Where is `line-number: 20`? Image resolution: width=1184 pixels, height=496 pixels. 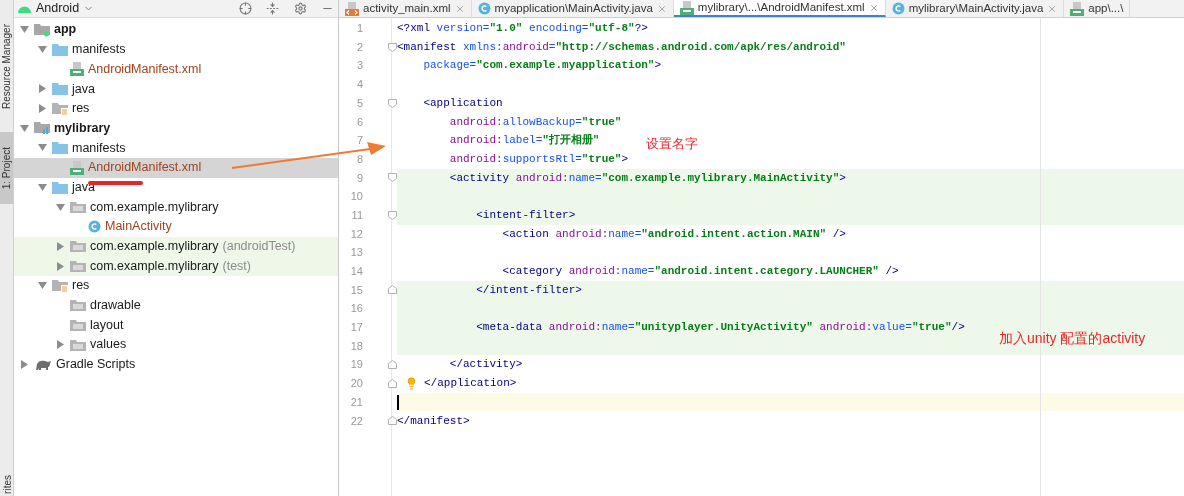
line-number: 20 is located at coordinates (356, 384).